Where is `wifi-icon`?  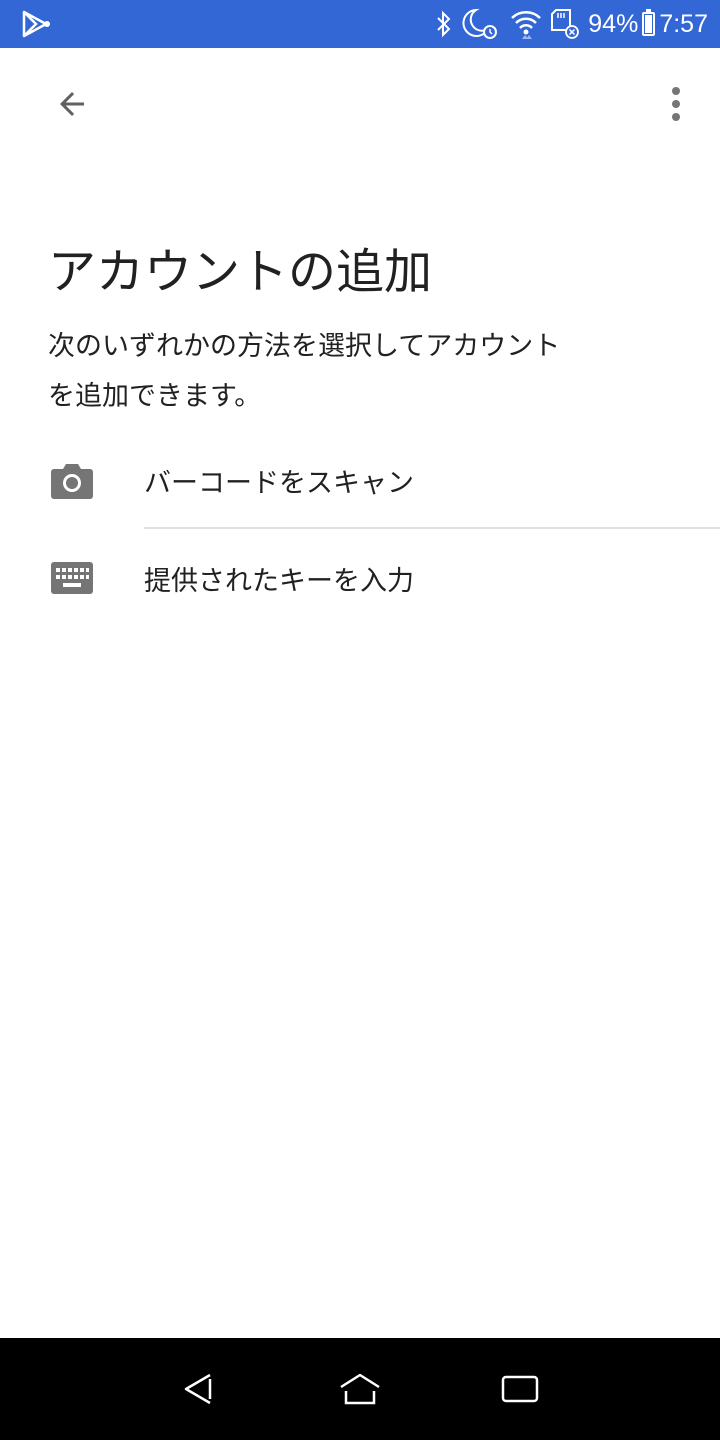 wifi-icon is located at coordinates (526, 24).